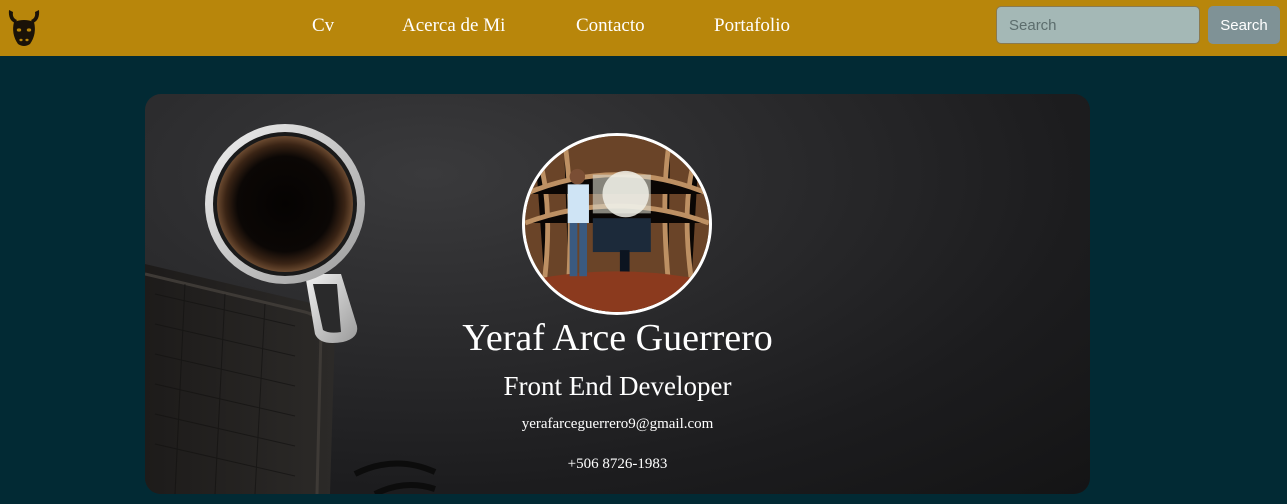 This screenshot has height=504, width=1287. What do you see at coordinates (617, 224) in the screenshot?
I see `profile-photo` at bounding box center [617, 224].